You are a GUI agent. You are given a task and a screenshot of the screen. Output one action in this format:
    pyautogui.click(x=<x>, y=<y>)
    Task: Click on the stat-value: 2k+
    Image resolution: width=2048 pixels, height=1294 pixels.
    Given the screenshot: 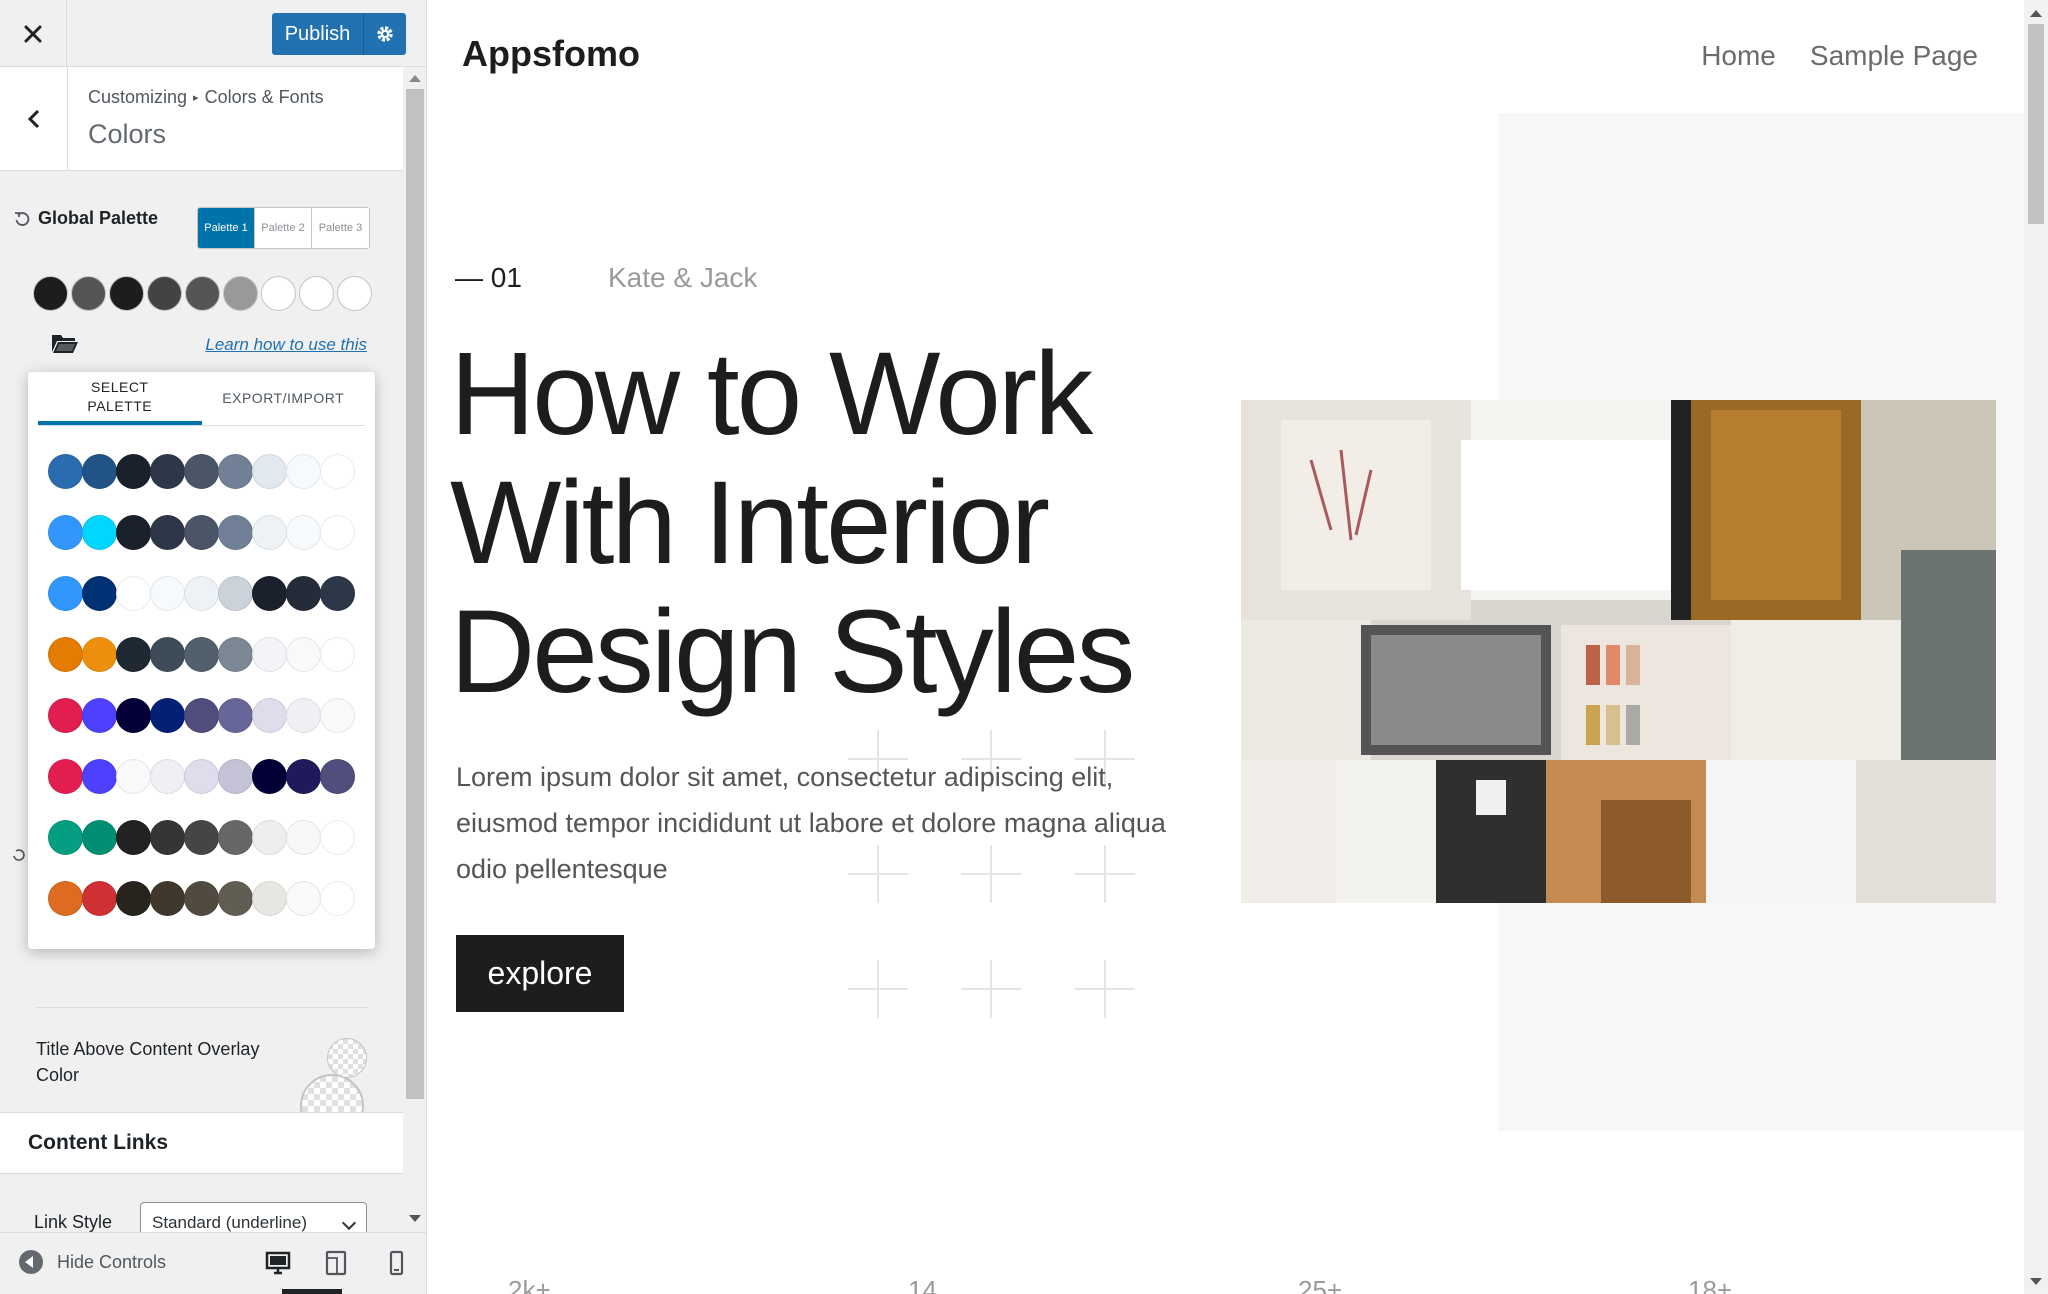 What is the action you would take?
    pyautogui.click(x=529, y=1284)
    